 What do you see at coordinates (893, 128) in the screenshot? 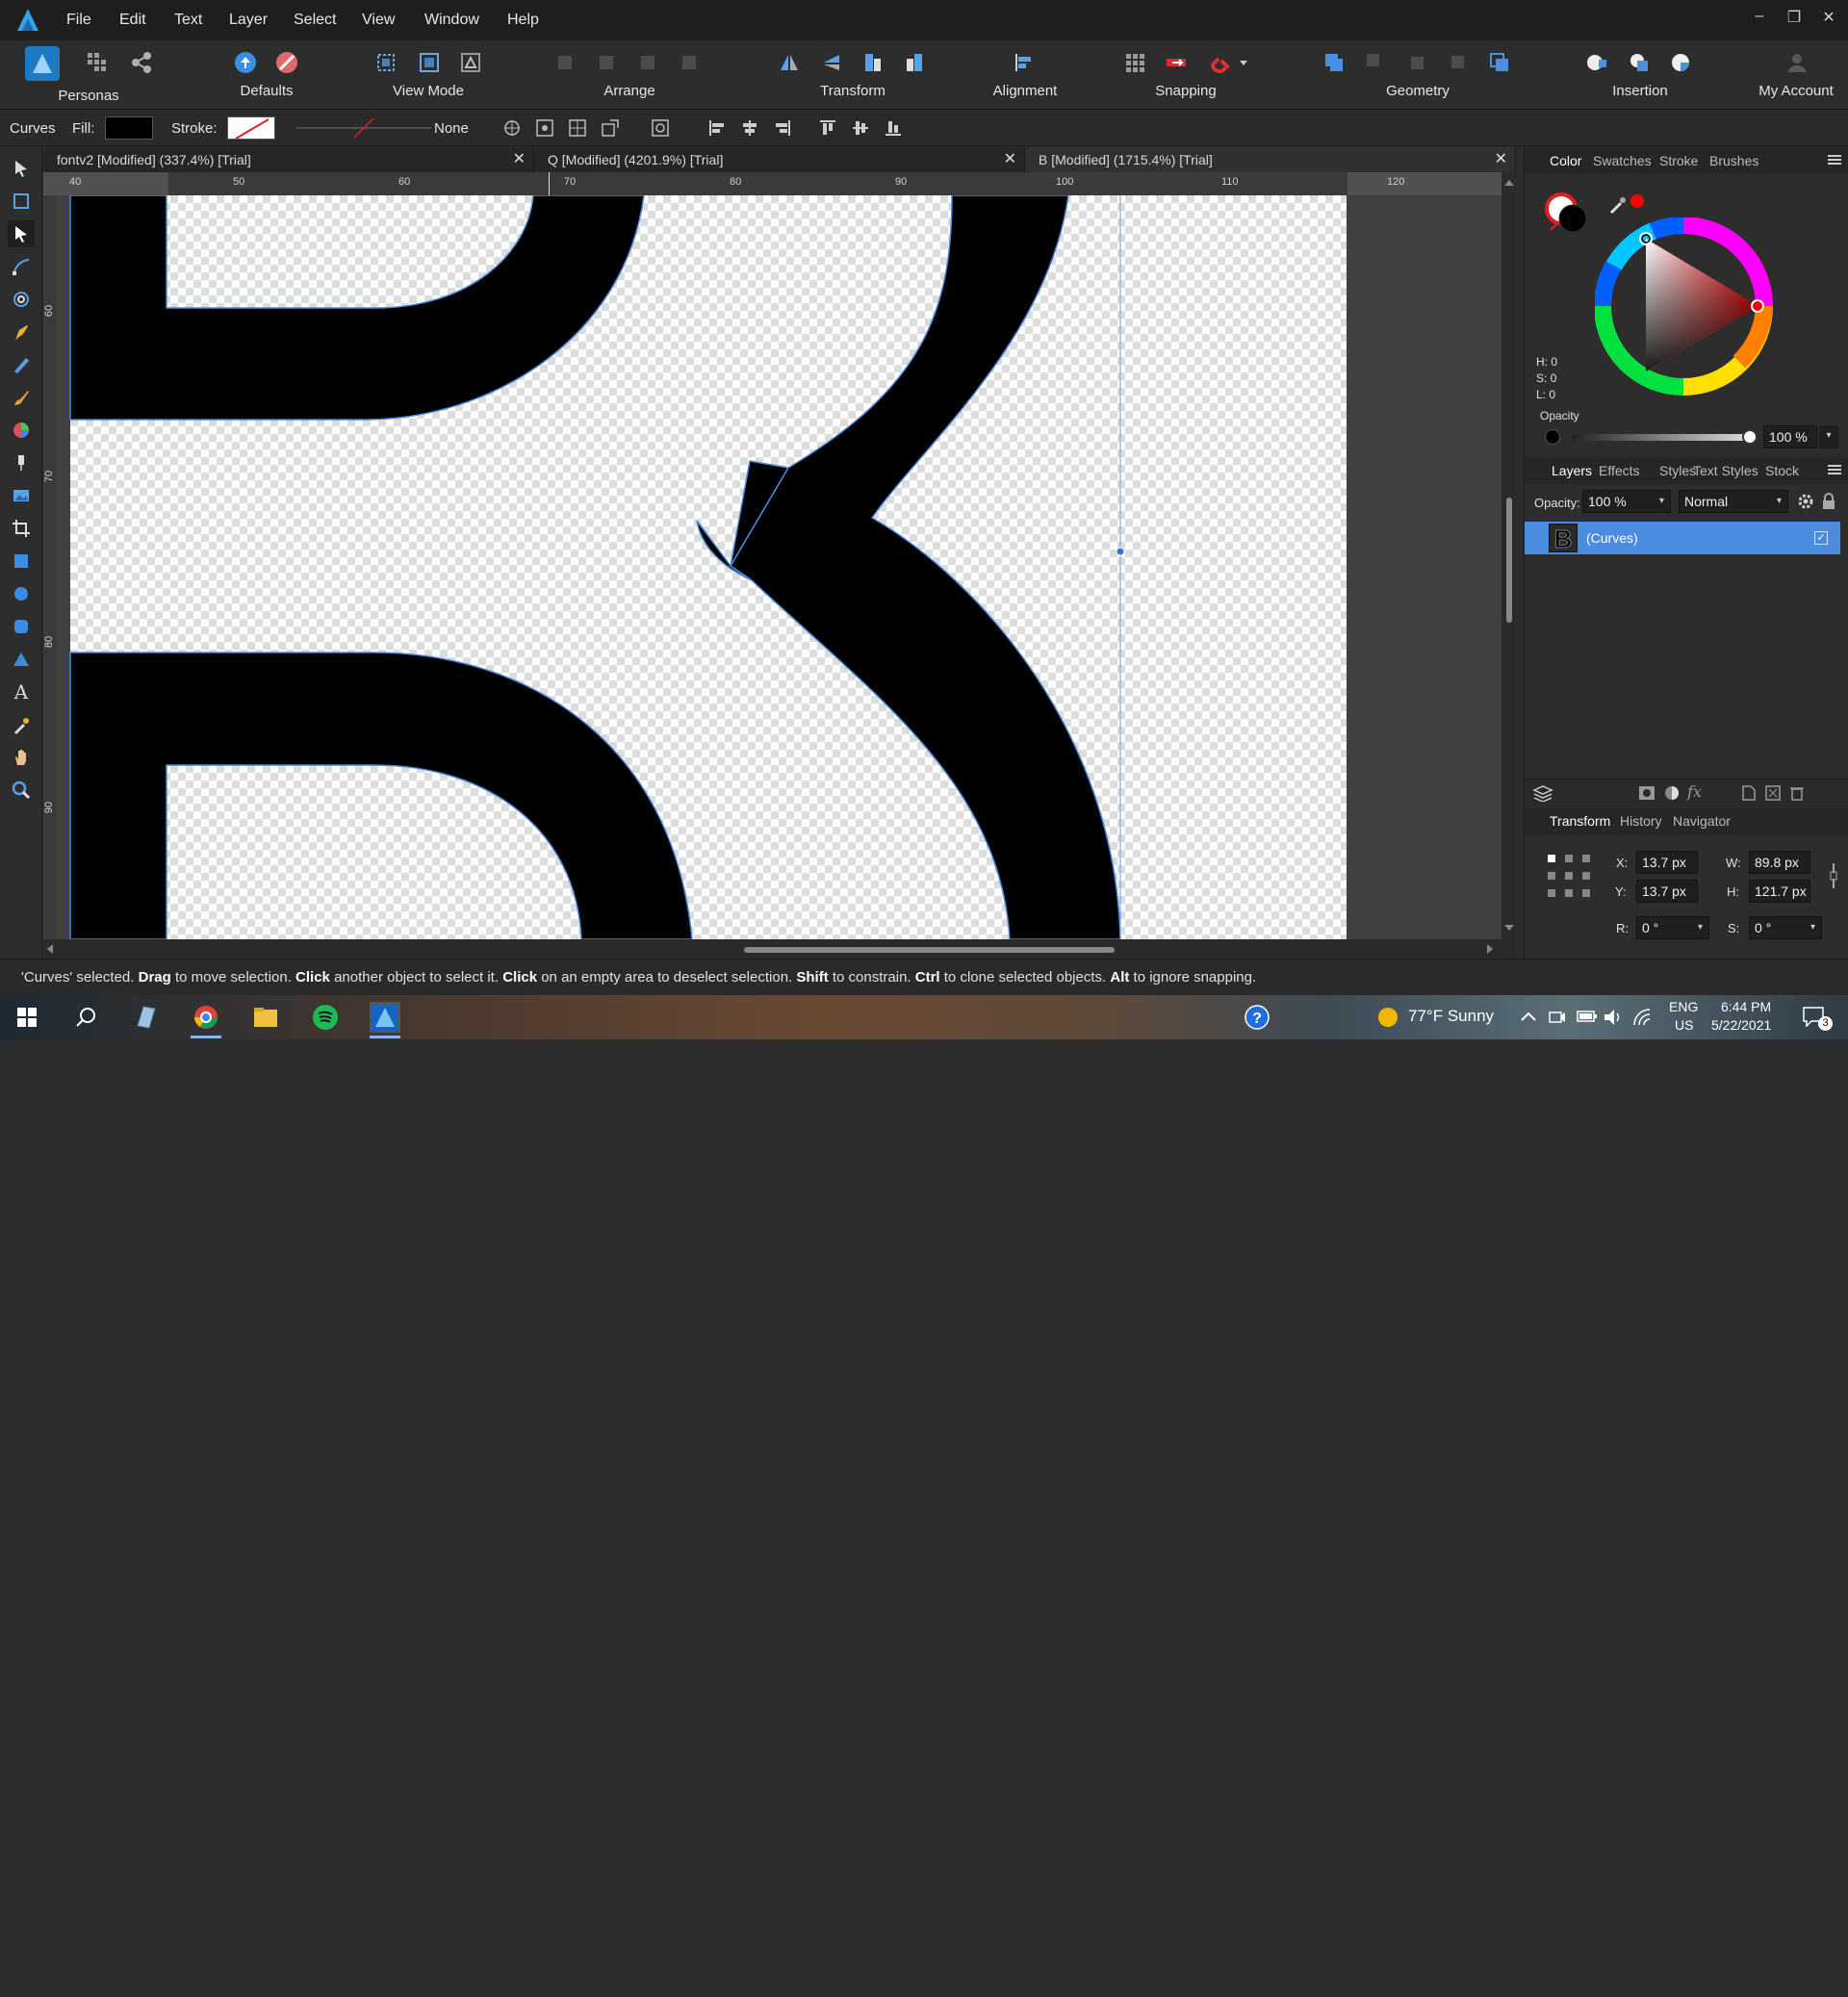
I see `align-bottom-icon` at bounding box center [893, 128].